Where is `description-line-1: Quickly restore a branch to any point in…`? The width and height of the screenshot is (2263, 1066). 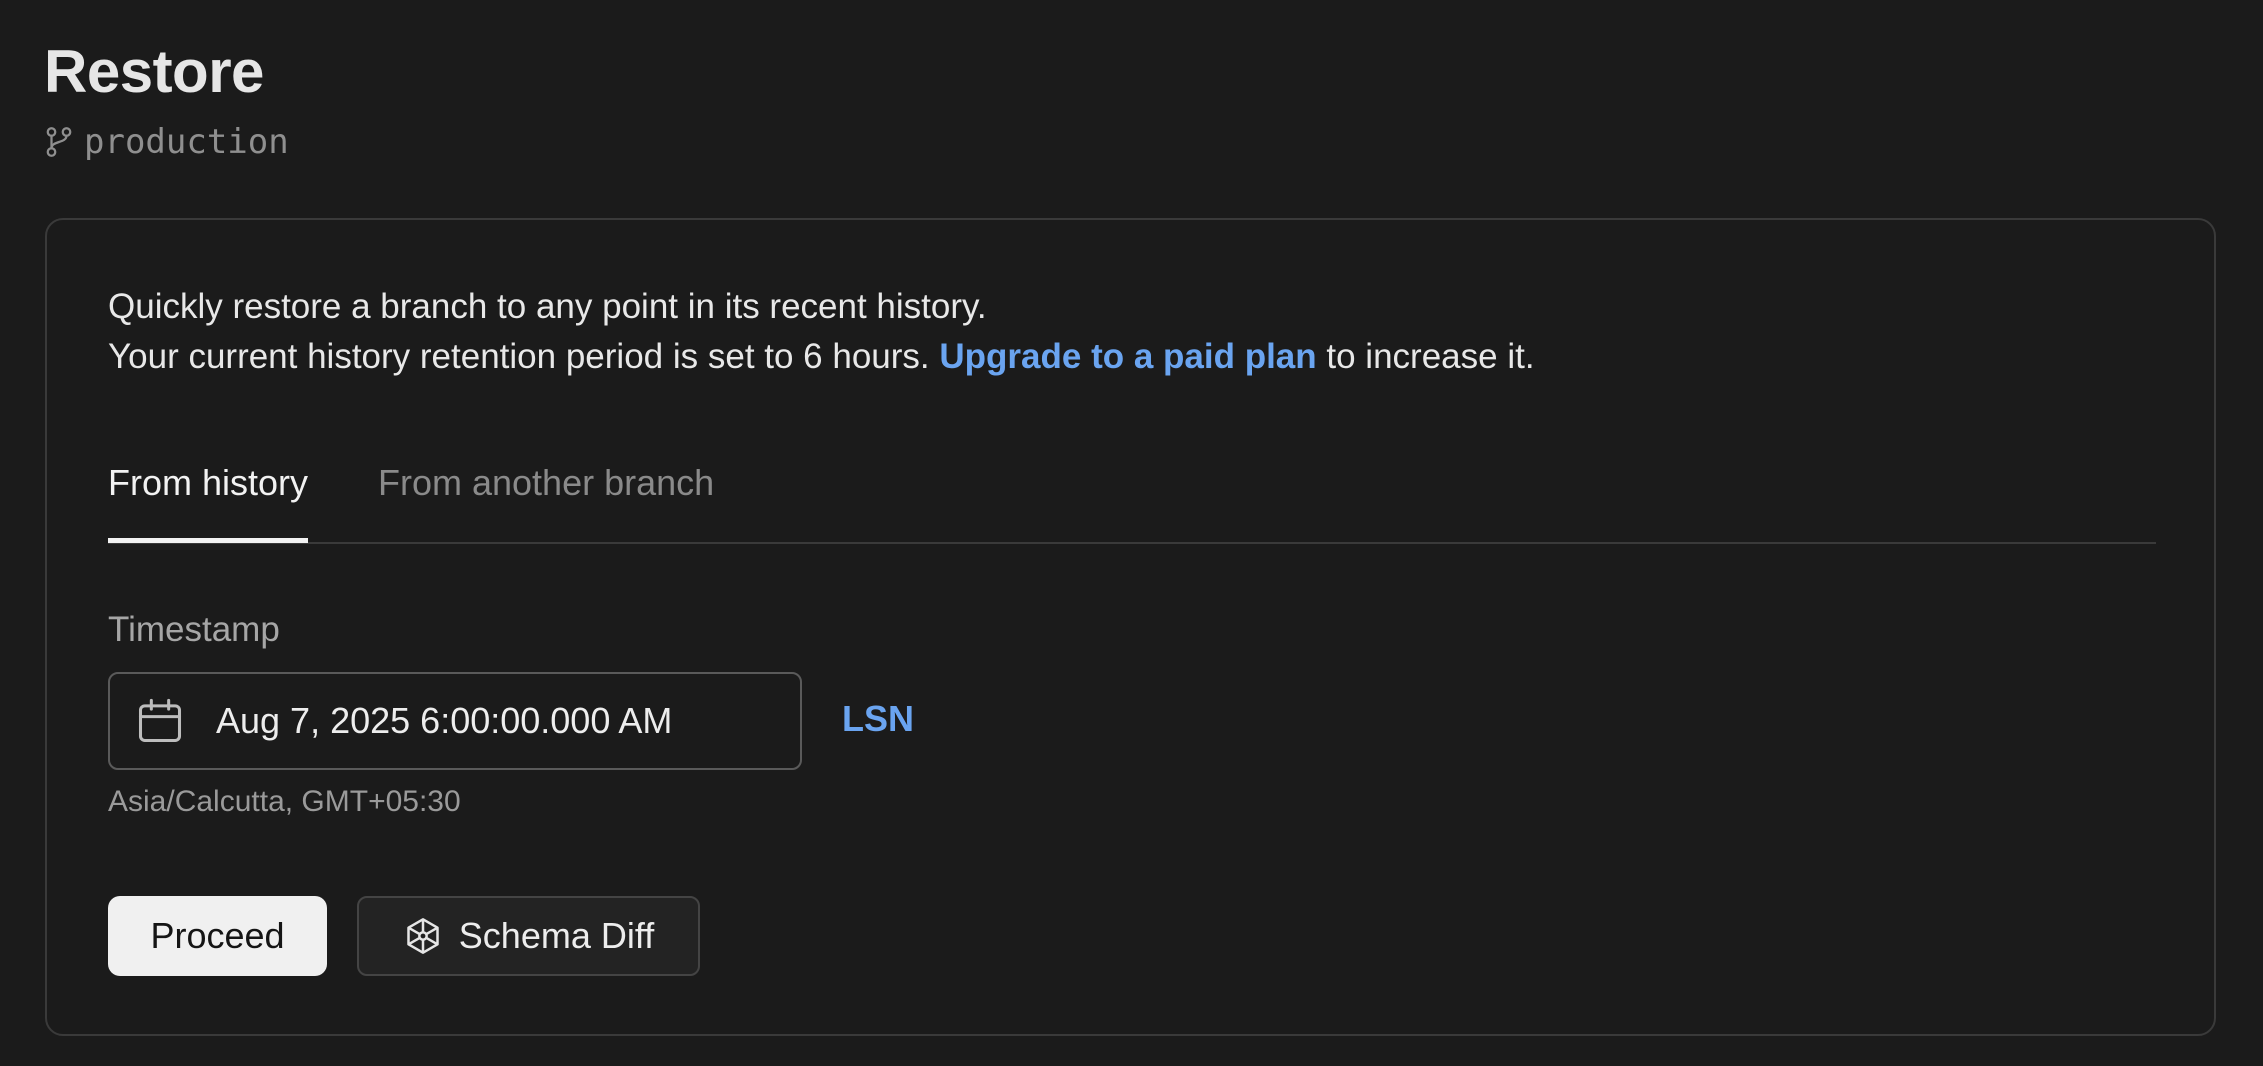
description-line-1: Quickly restore a branch to any point in… is located at coordinates (547, 306).